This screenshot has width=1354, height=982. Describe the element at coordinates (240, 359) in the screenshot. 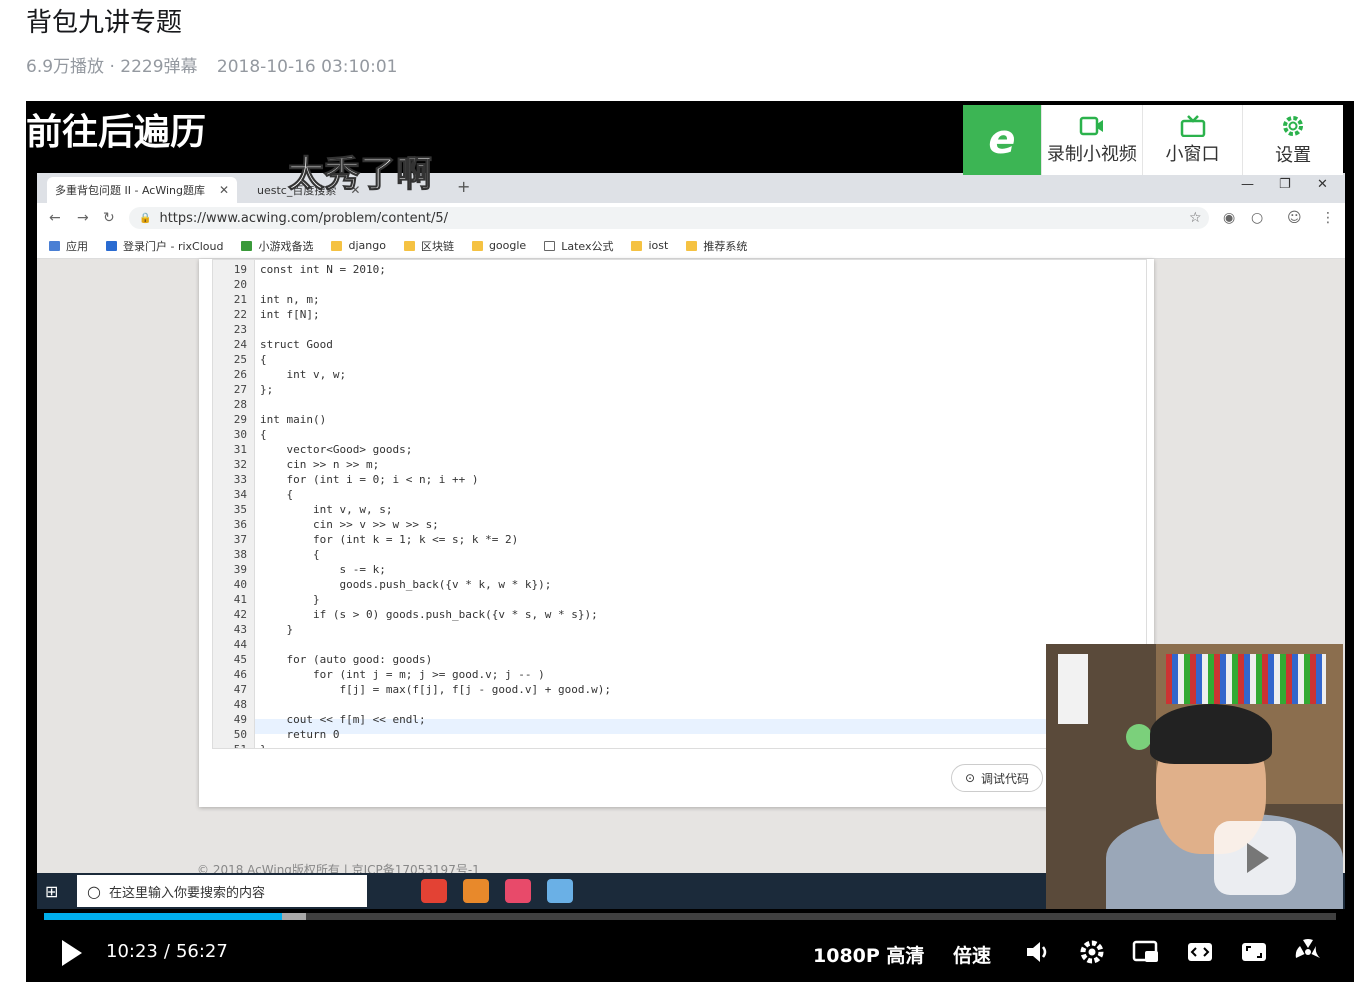

I see `line-number: 25` at that location.